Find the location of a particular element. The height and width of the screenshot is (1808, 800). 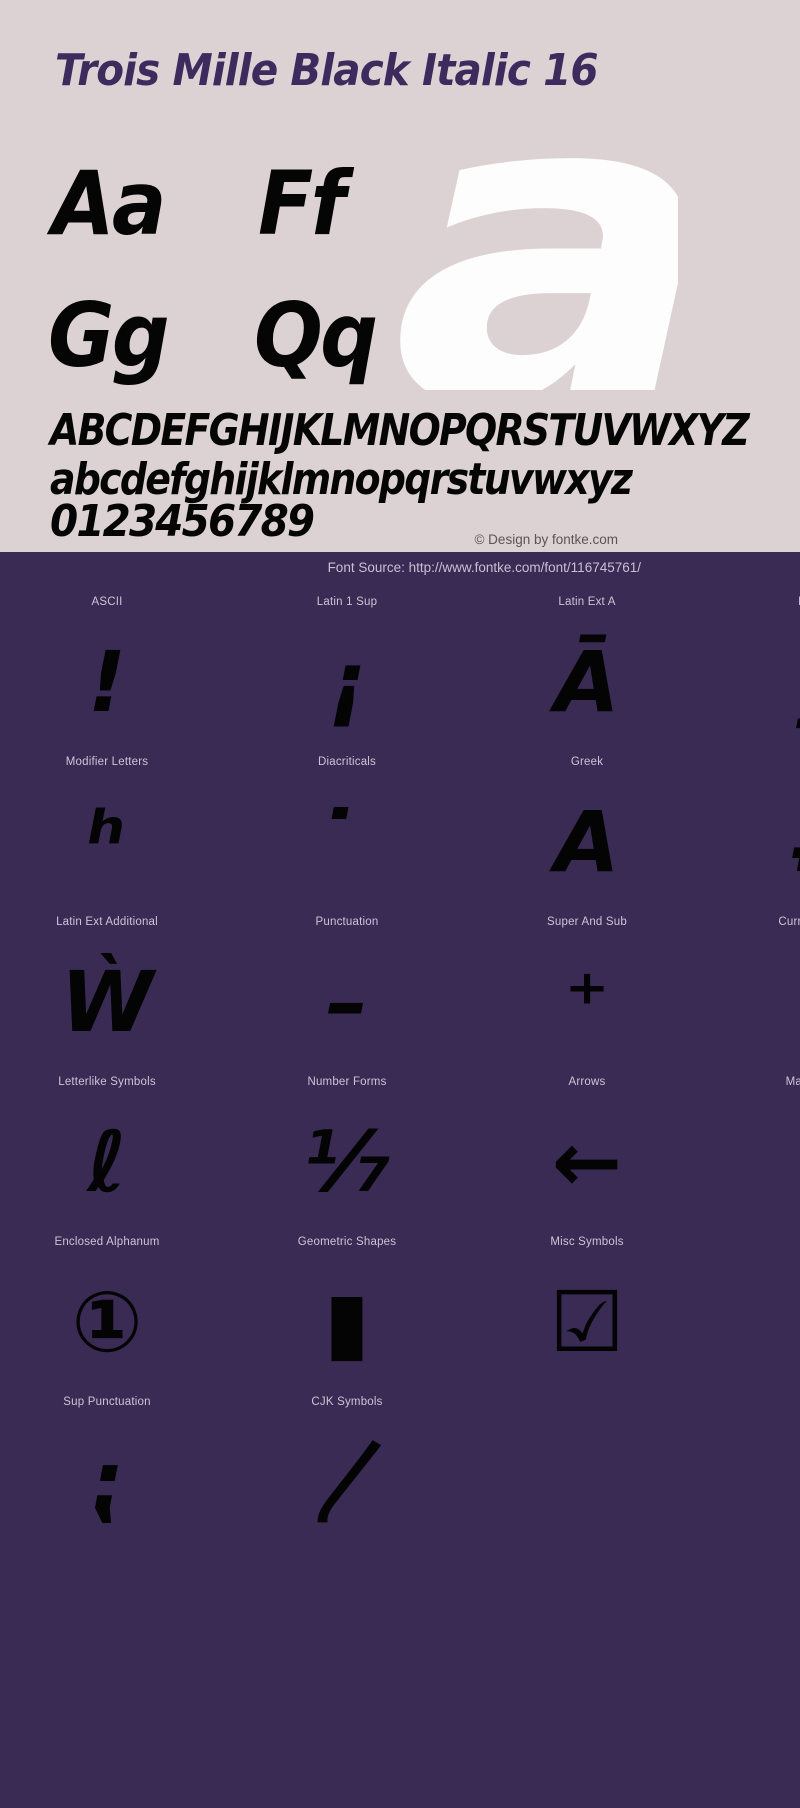

unicode-block-label: Modifier Letters is located at coordinates (107, 762).